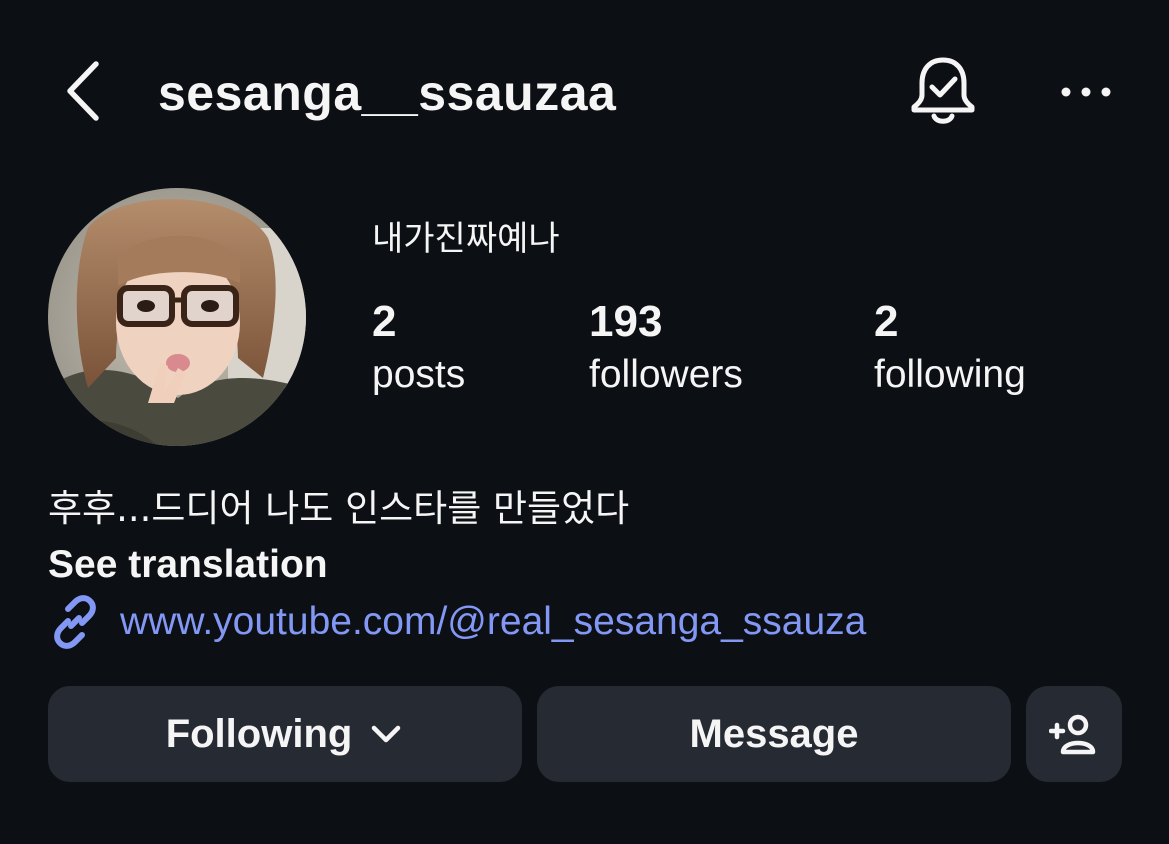 This screenshot has width=1169, height=844. Describe the element at coordinates (384, 321) in the screenshot. I see `posts-count: 2` at that location.